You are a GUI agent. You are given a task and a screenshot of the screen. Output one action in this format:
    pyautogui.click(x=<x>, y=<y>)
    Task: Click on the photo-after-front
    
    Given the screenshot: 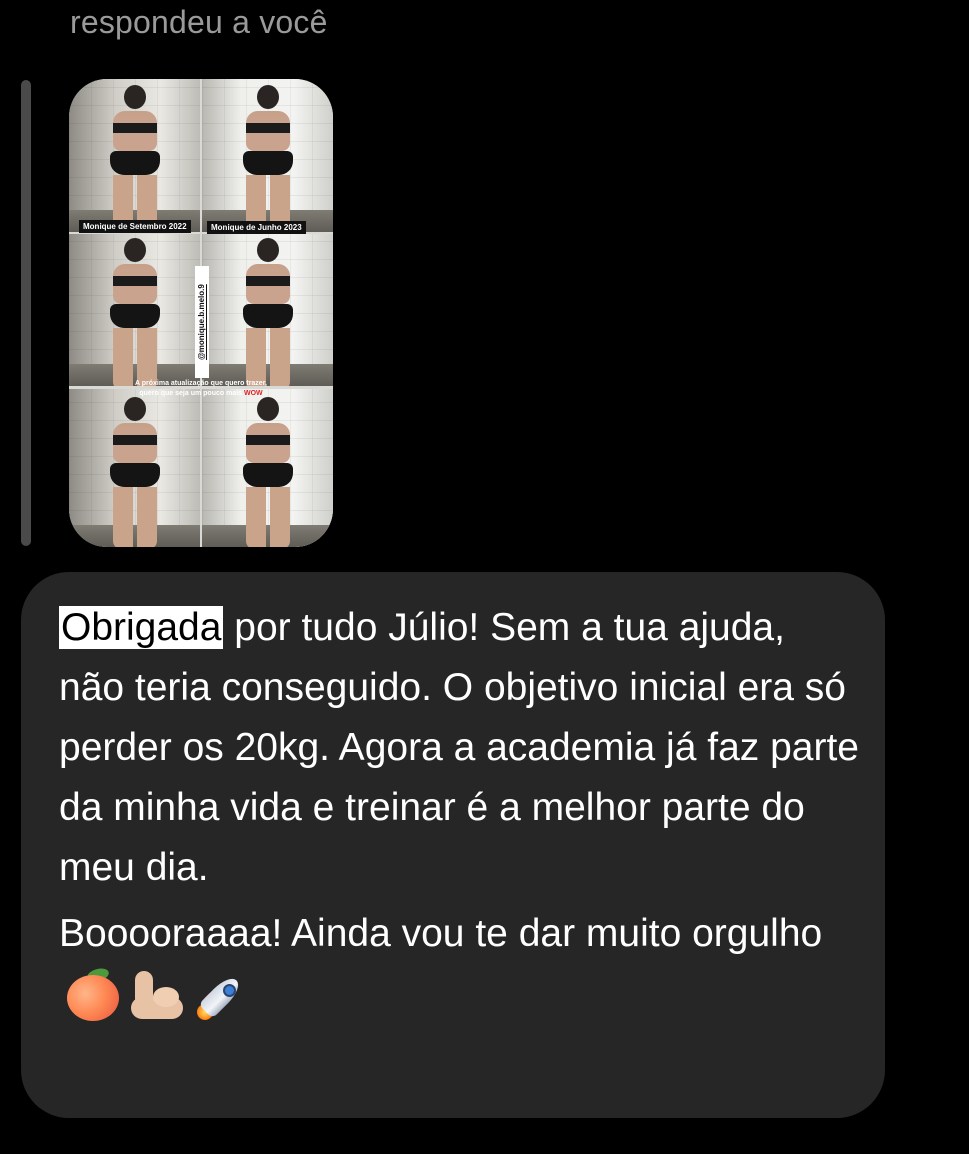 What is the action you would take?
    pyautogui.click(x=267, y=155)
    